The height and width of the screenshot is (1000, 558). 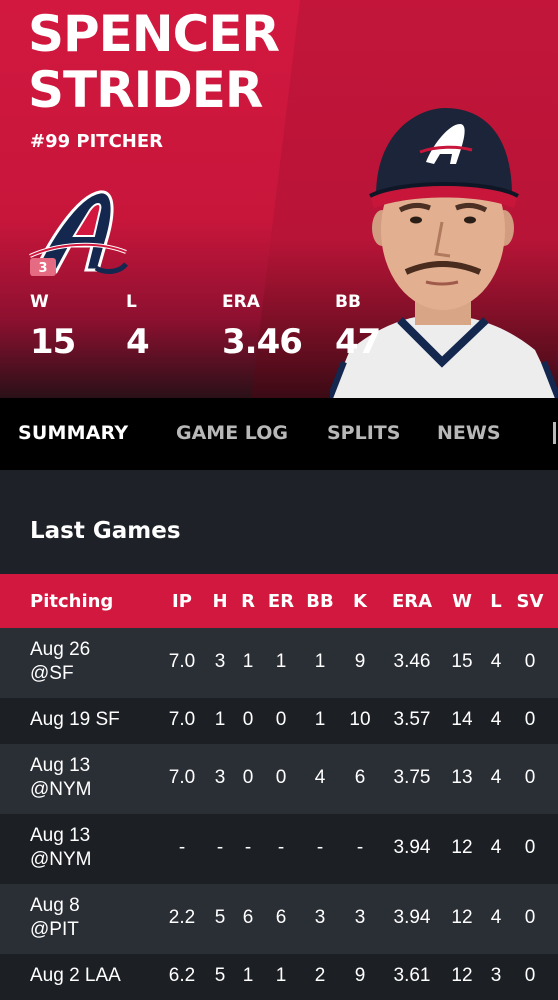 What do you see at coordinates (320, 917) in the screenshot?
I see `stat-cell-bb: 3` at bounding box center [320, 917].